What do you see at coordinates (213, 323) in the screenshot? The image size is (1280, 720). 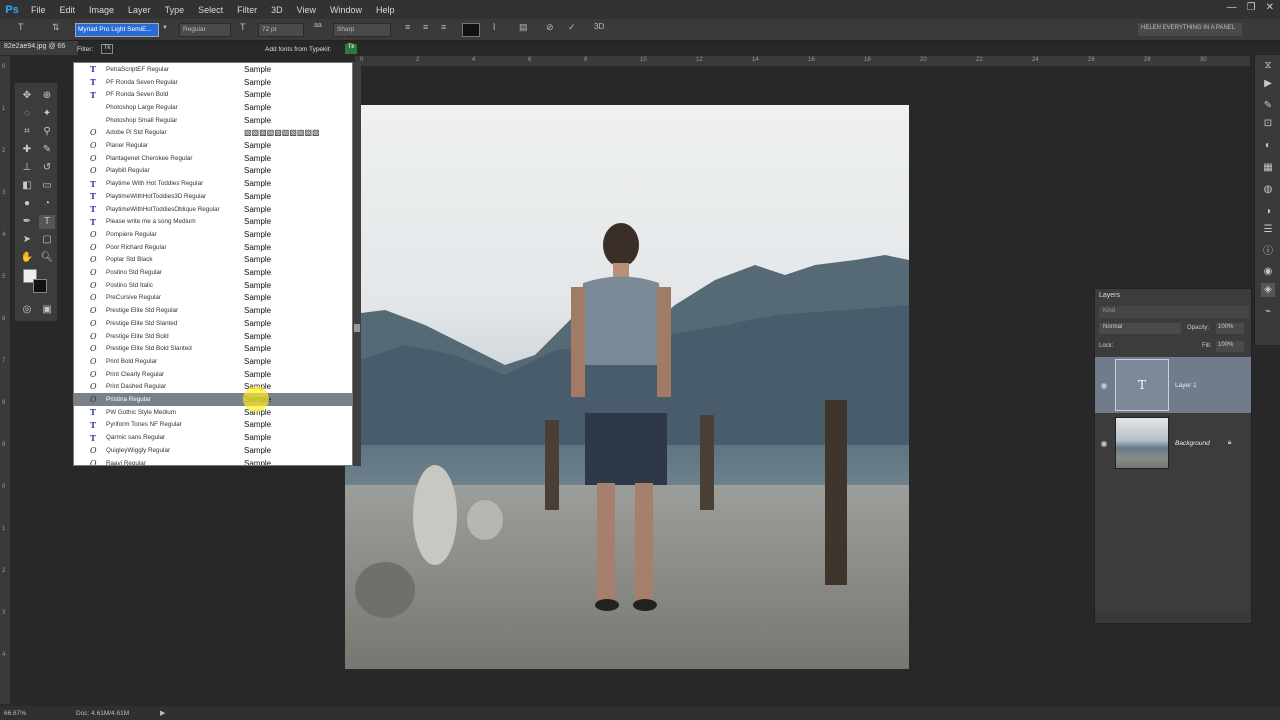 I see `font-list-item: O Prestige Elite Std Slanted Sample` at bounding box center [213, 323].